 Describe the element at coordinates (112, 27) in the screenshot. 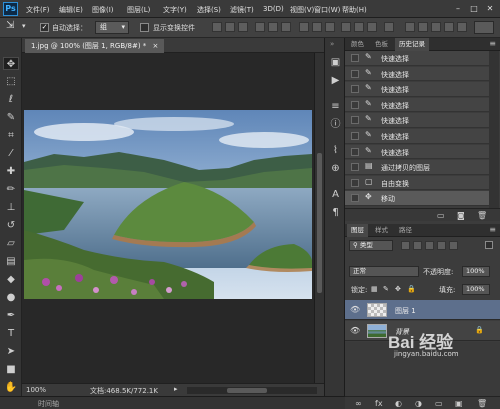

I see `auto-select-dropdown: 组 ▾` at that location.